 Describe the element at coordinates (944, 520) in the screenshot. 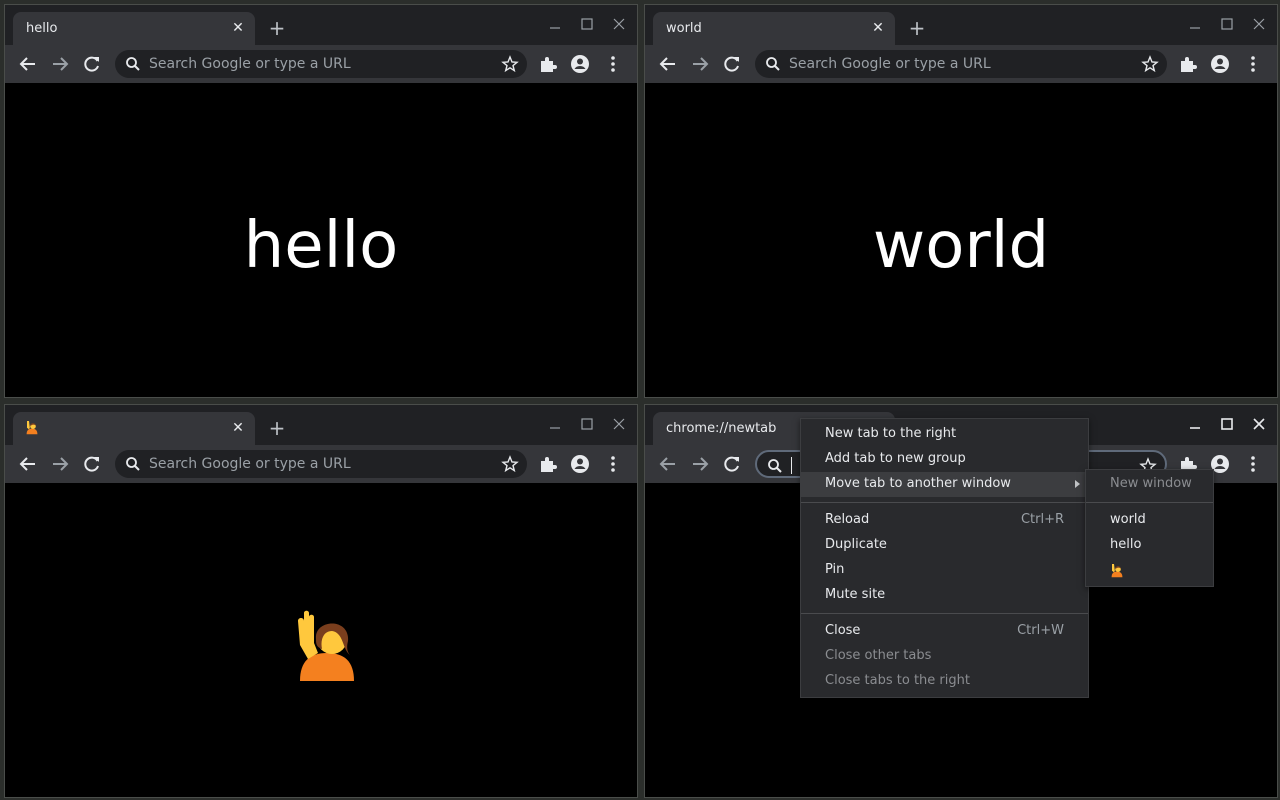

I see `menu-item-reload: Reload Ctrl+R` at that location.